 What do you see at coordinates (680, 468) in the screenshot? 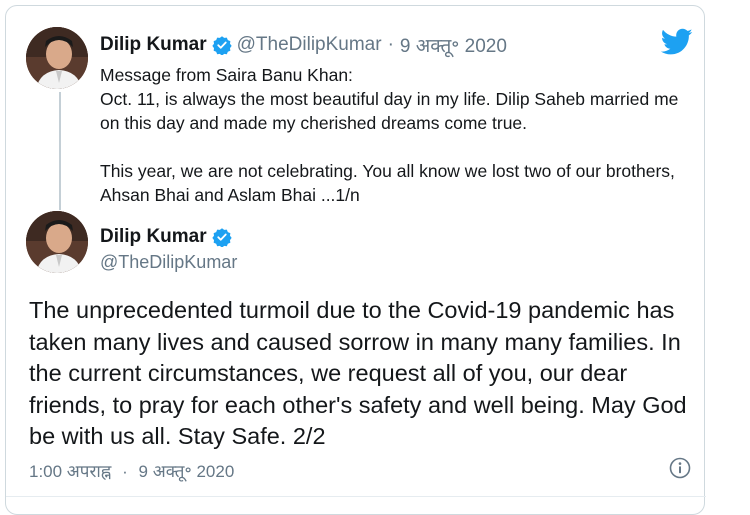
I see `info-icon` at bounding box center [680, 468].